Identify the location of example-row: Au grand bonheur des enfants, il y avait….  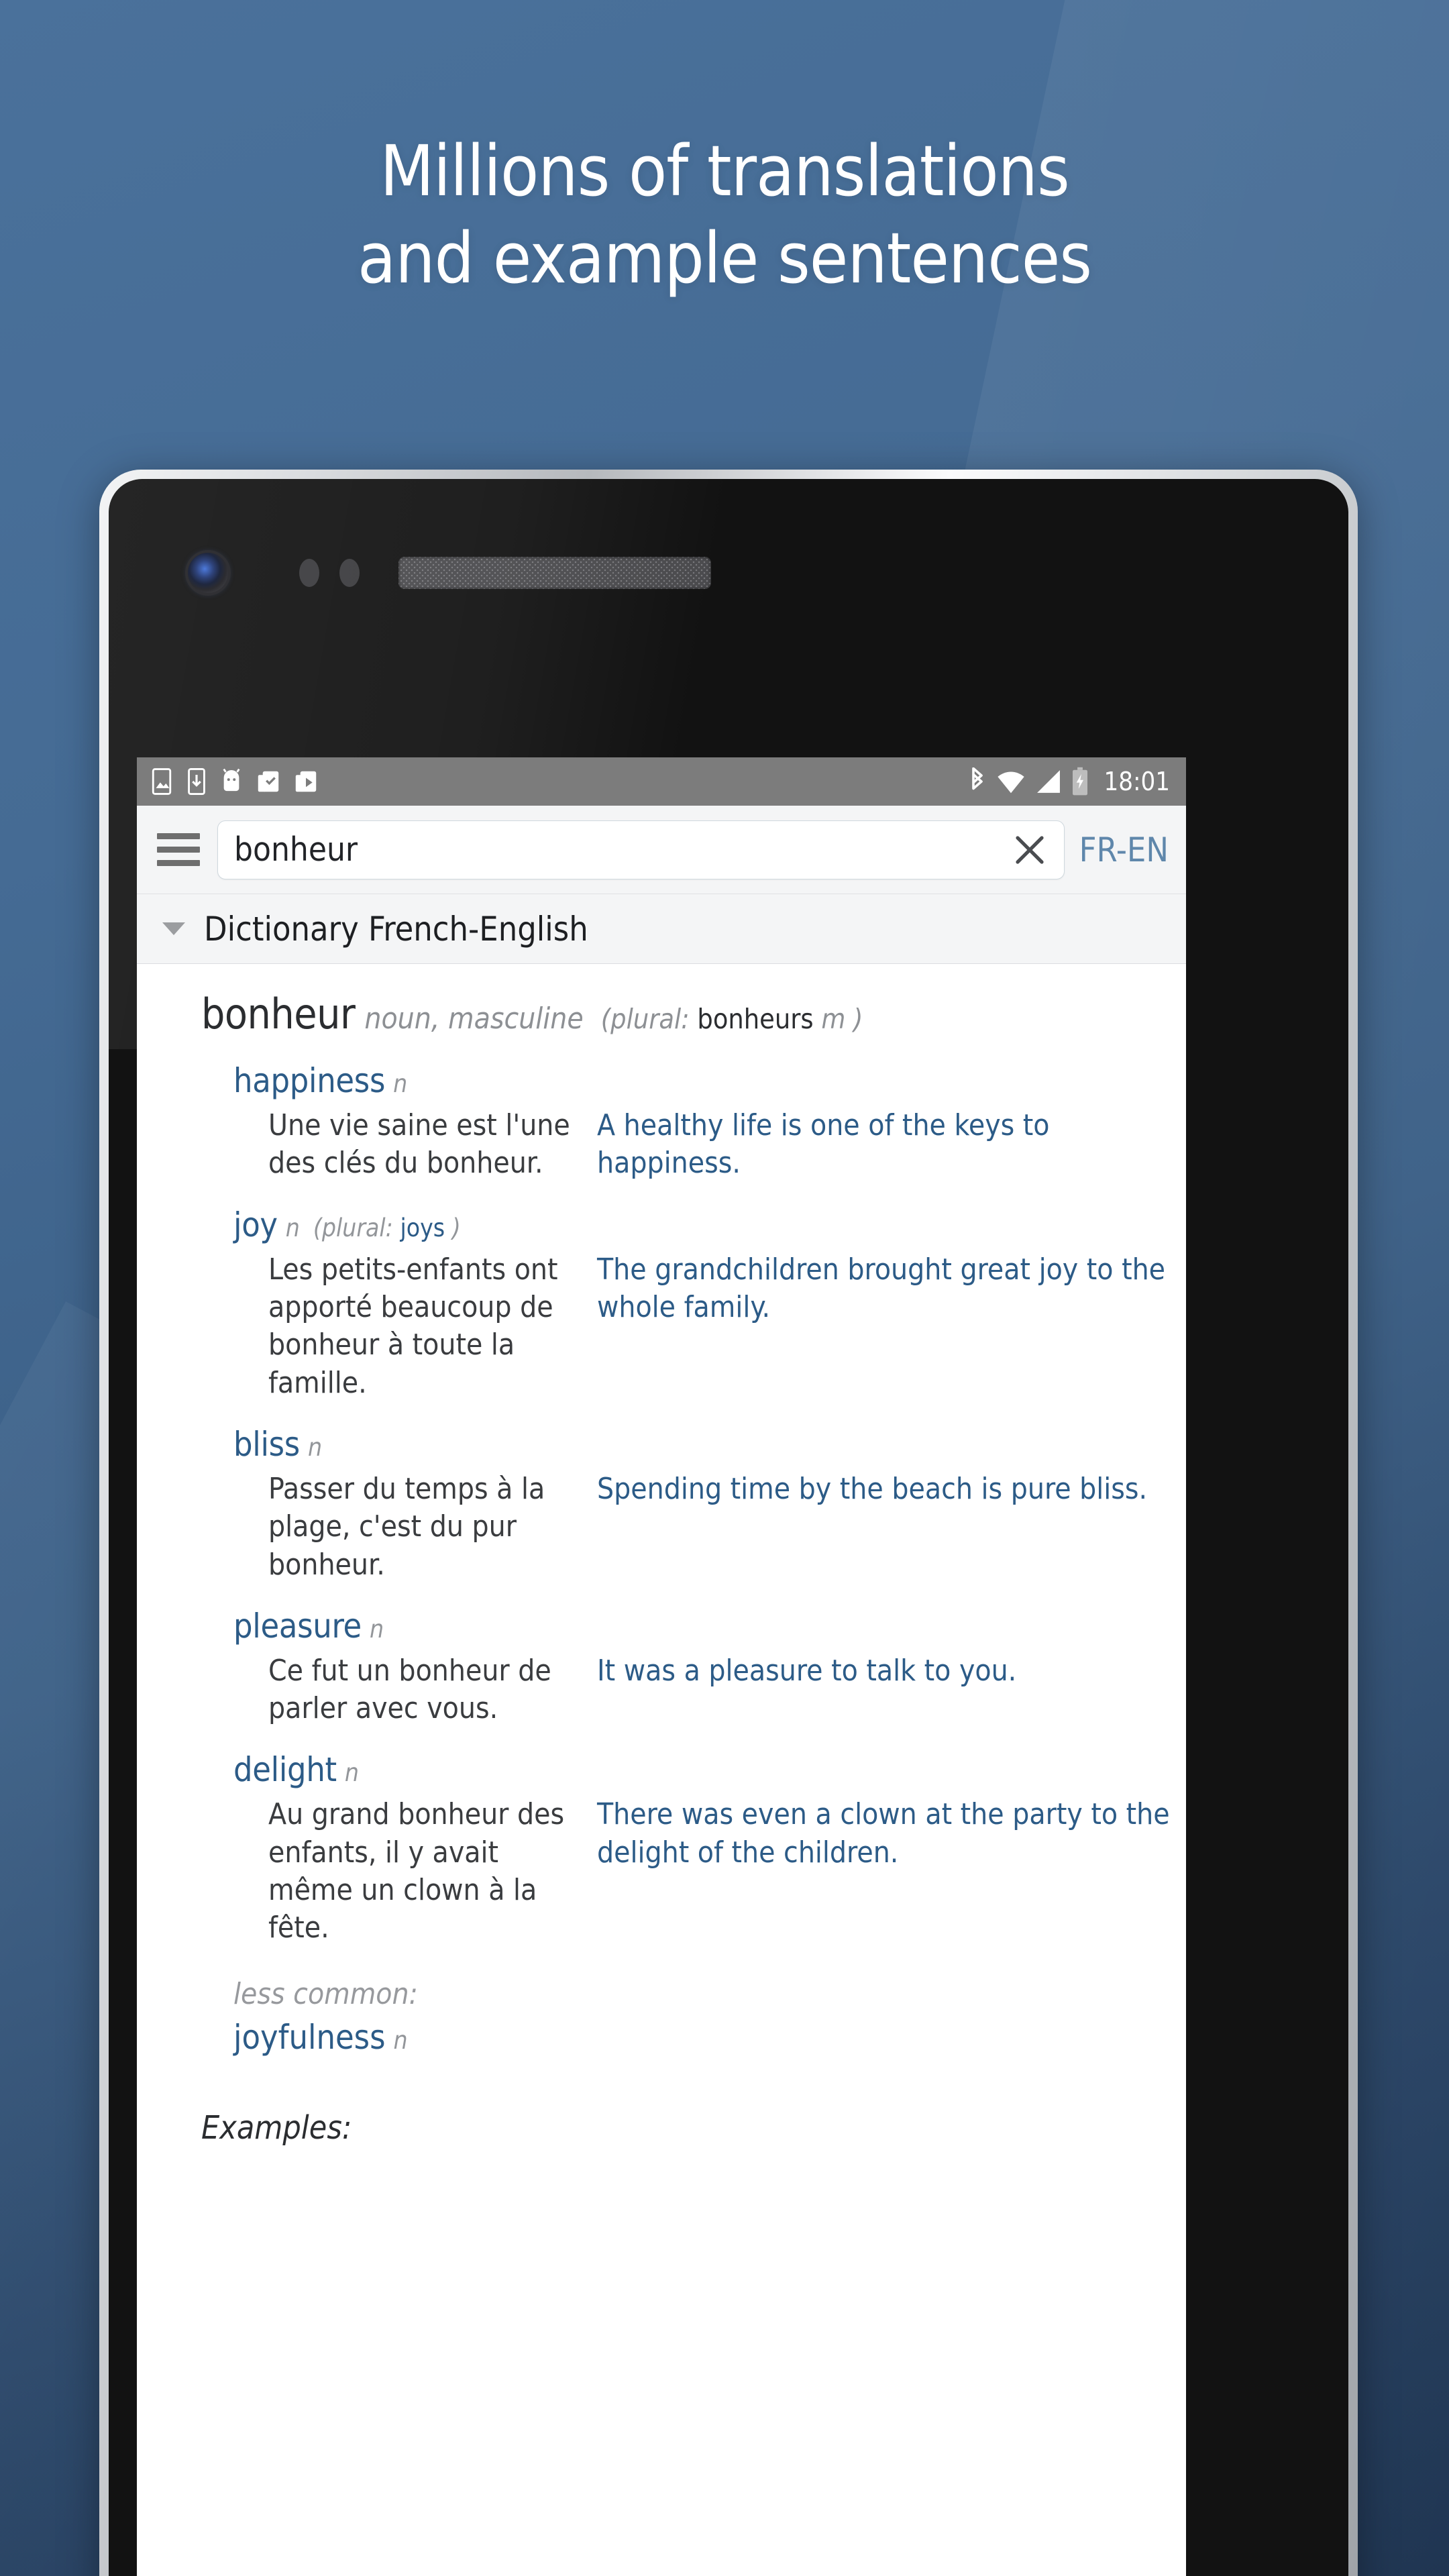
(701, 1871).